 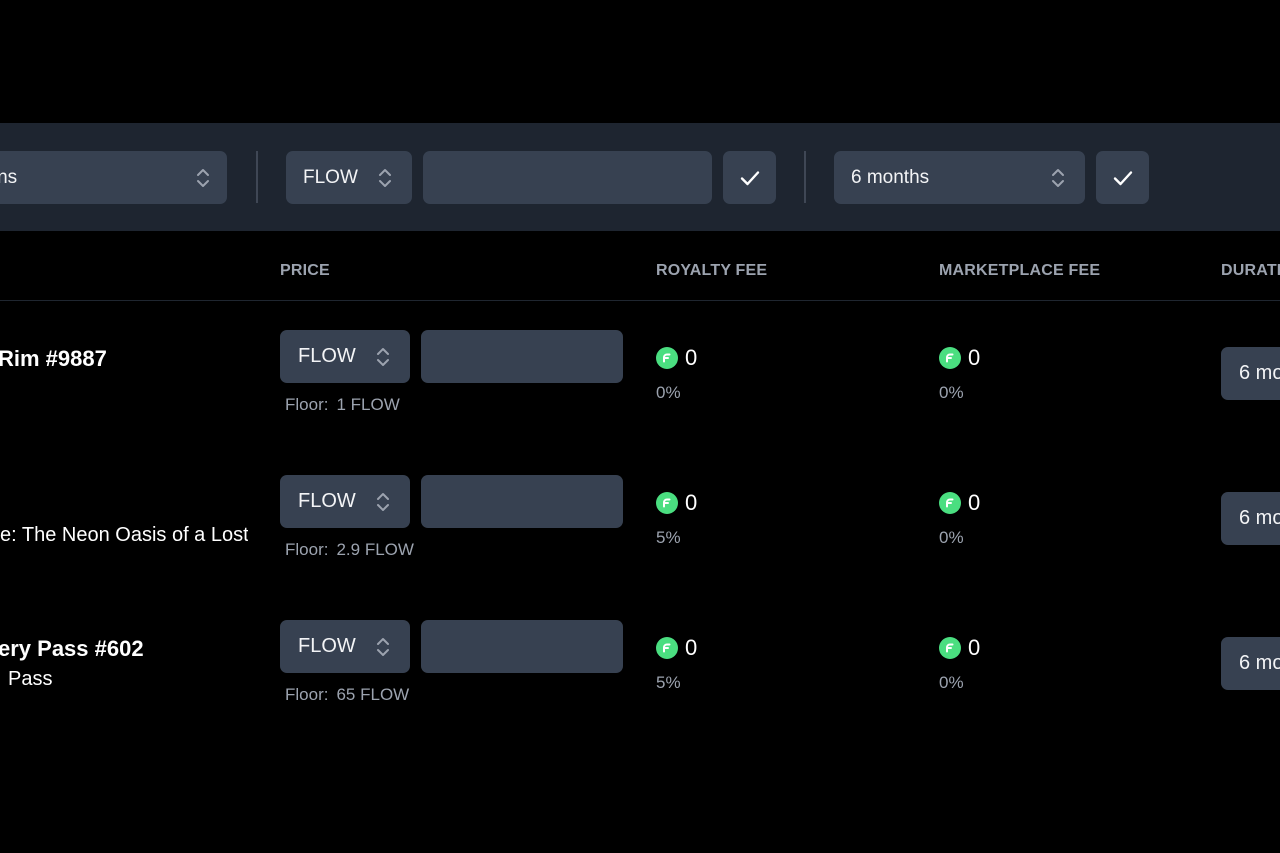 What do you see at coordinates (712, 270) in the screenshot?
I see `column-header-royalty-fee: ROYALTY FEE` at bounding box center [712, 270].